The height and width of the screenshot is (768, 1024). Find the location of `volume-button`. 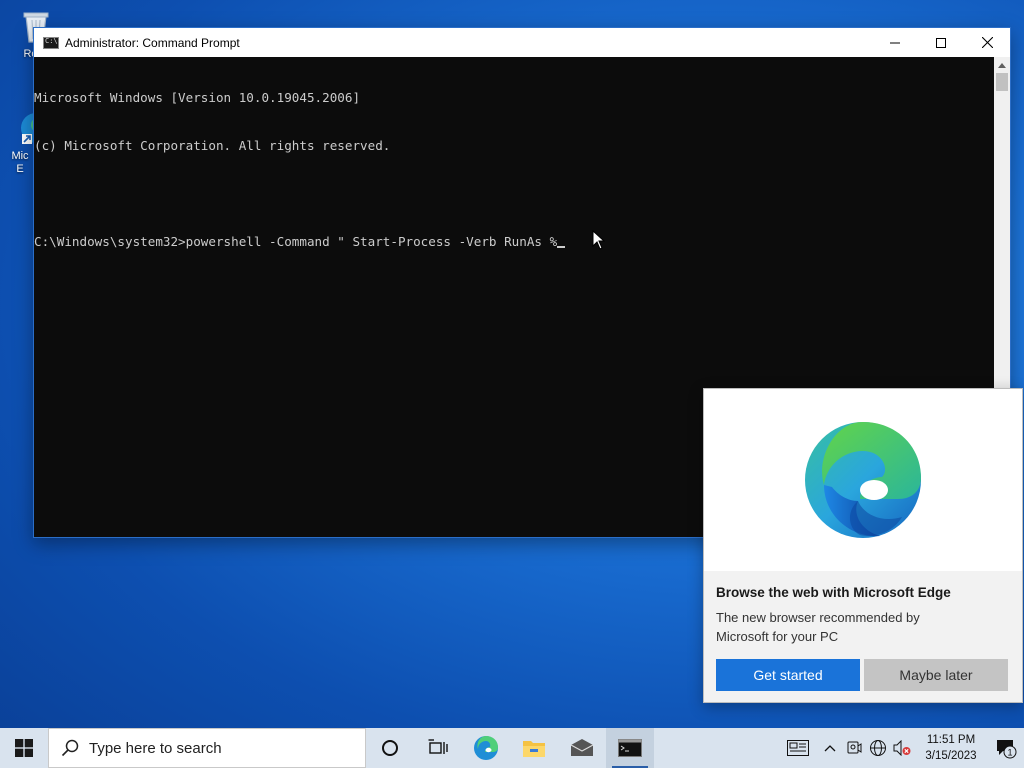

volume-button is located at coordinates (902, 748).